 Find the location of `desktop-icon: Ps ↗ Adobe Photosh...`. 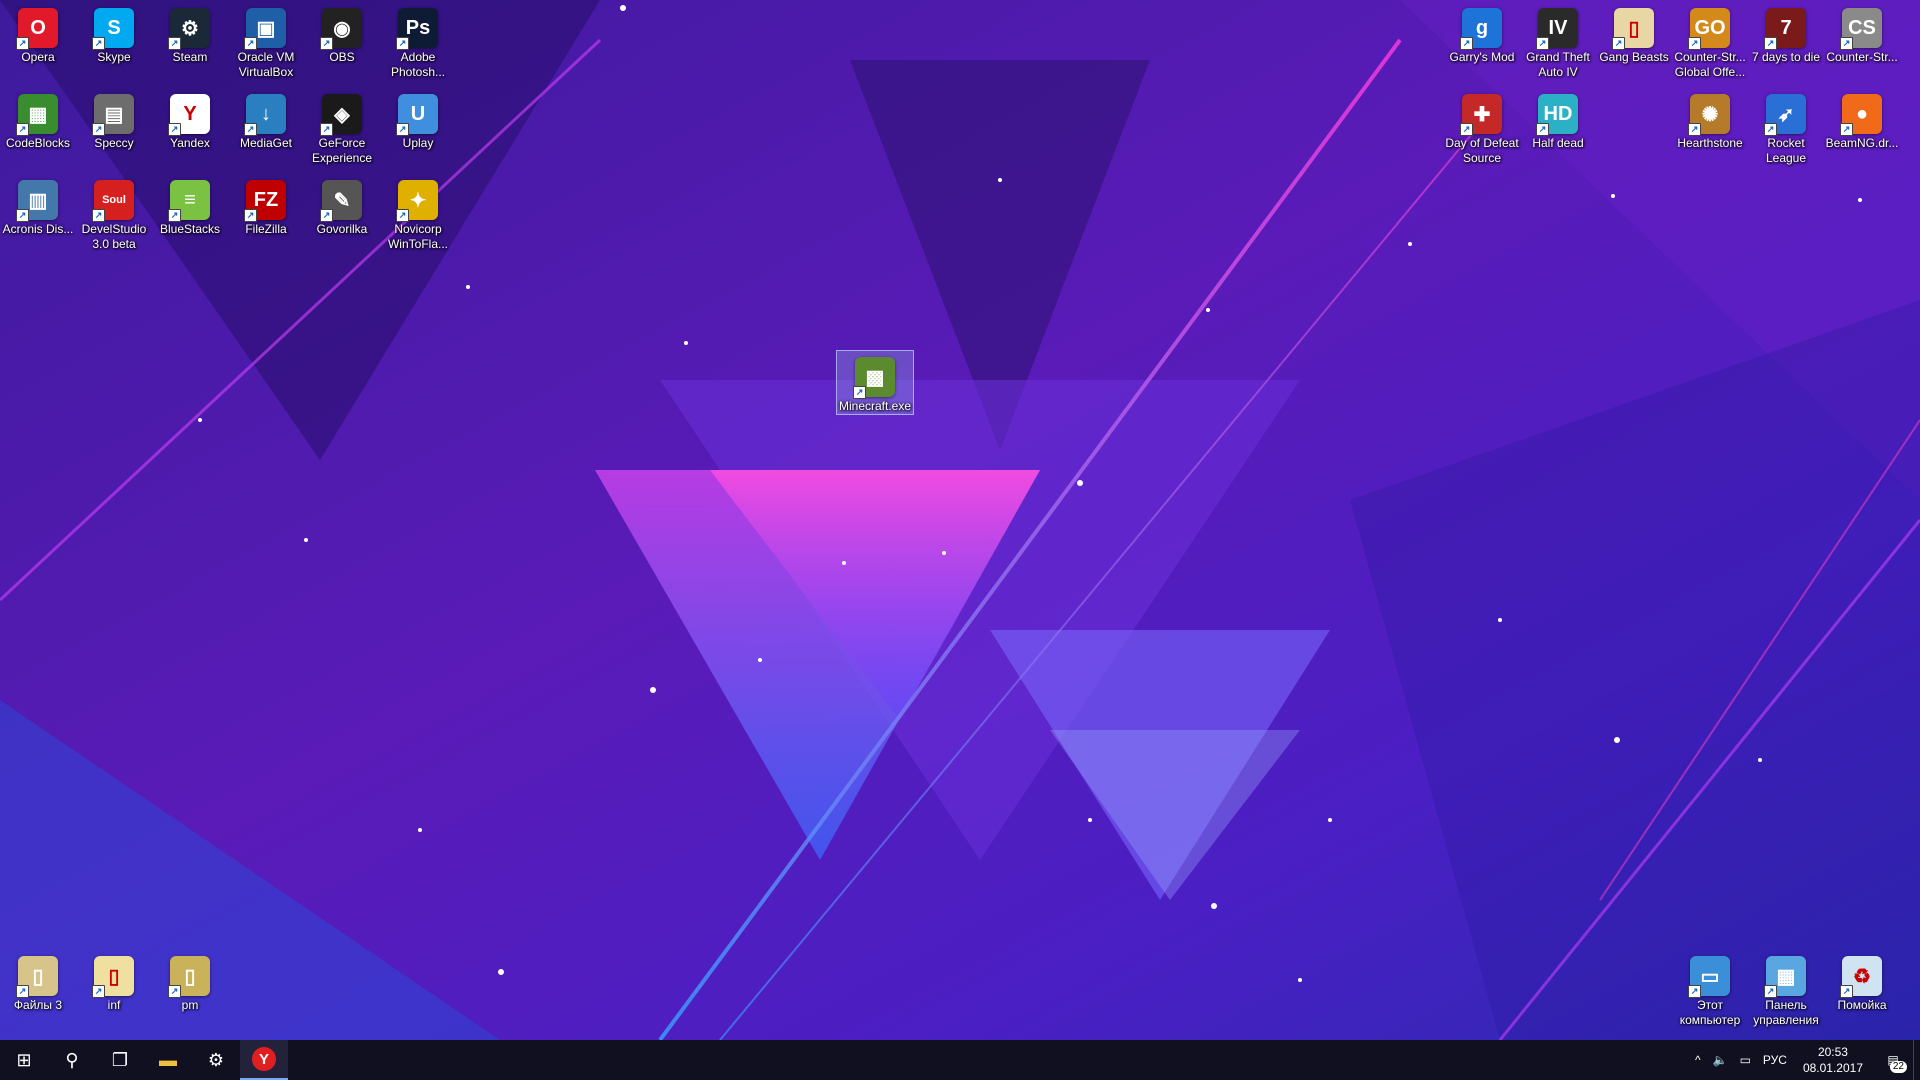

desktop-icon: Ps ↗ Adobe Photosh... is located at coordinates (418, 41).